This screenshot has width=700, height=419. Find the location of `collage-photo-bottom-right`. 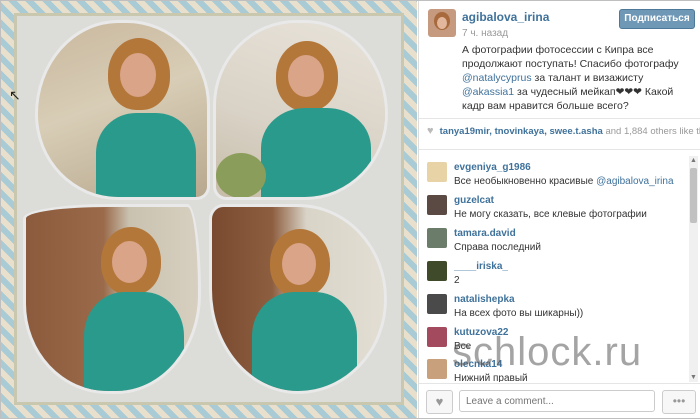

collage-photo-bottom-right is located at coordinates (298, 299).